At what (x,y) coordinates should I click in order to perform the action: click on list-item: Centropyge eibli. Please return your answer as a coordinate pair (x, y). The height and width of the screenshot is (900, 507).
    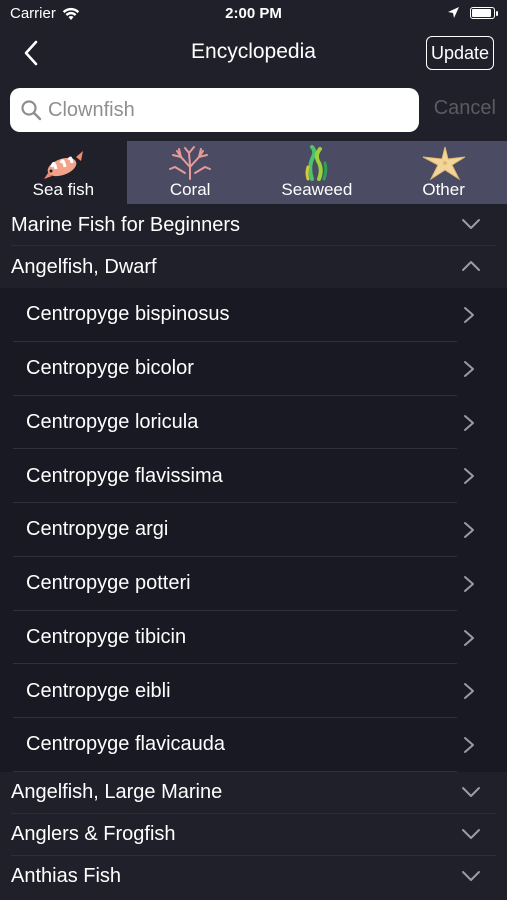
    Looking at the image, I should click on (253, 691).